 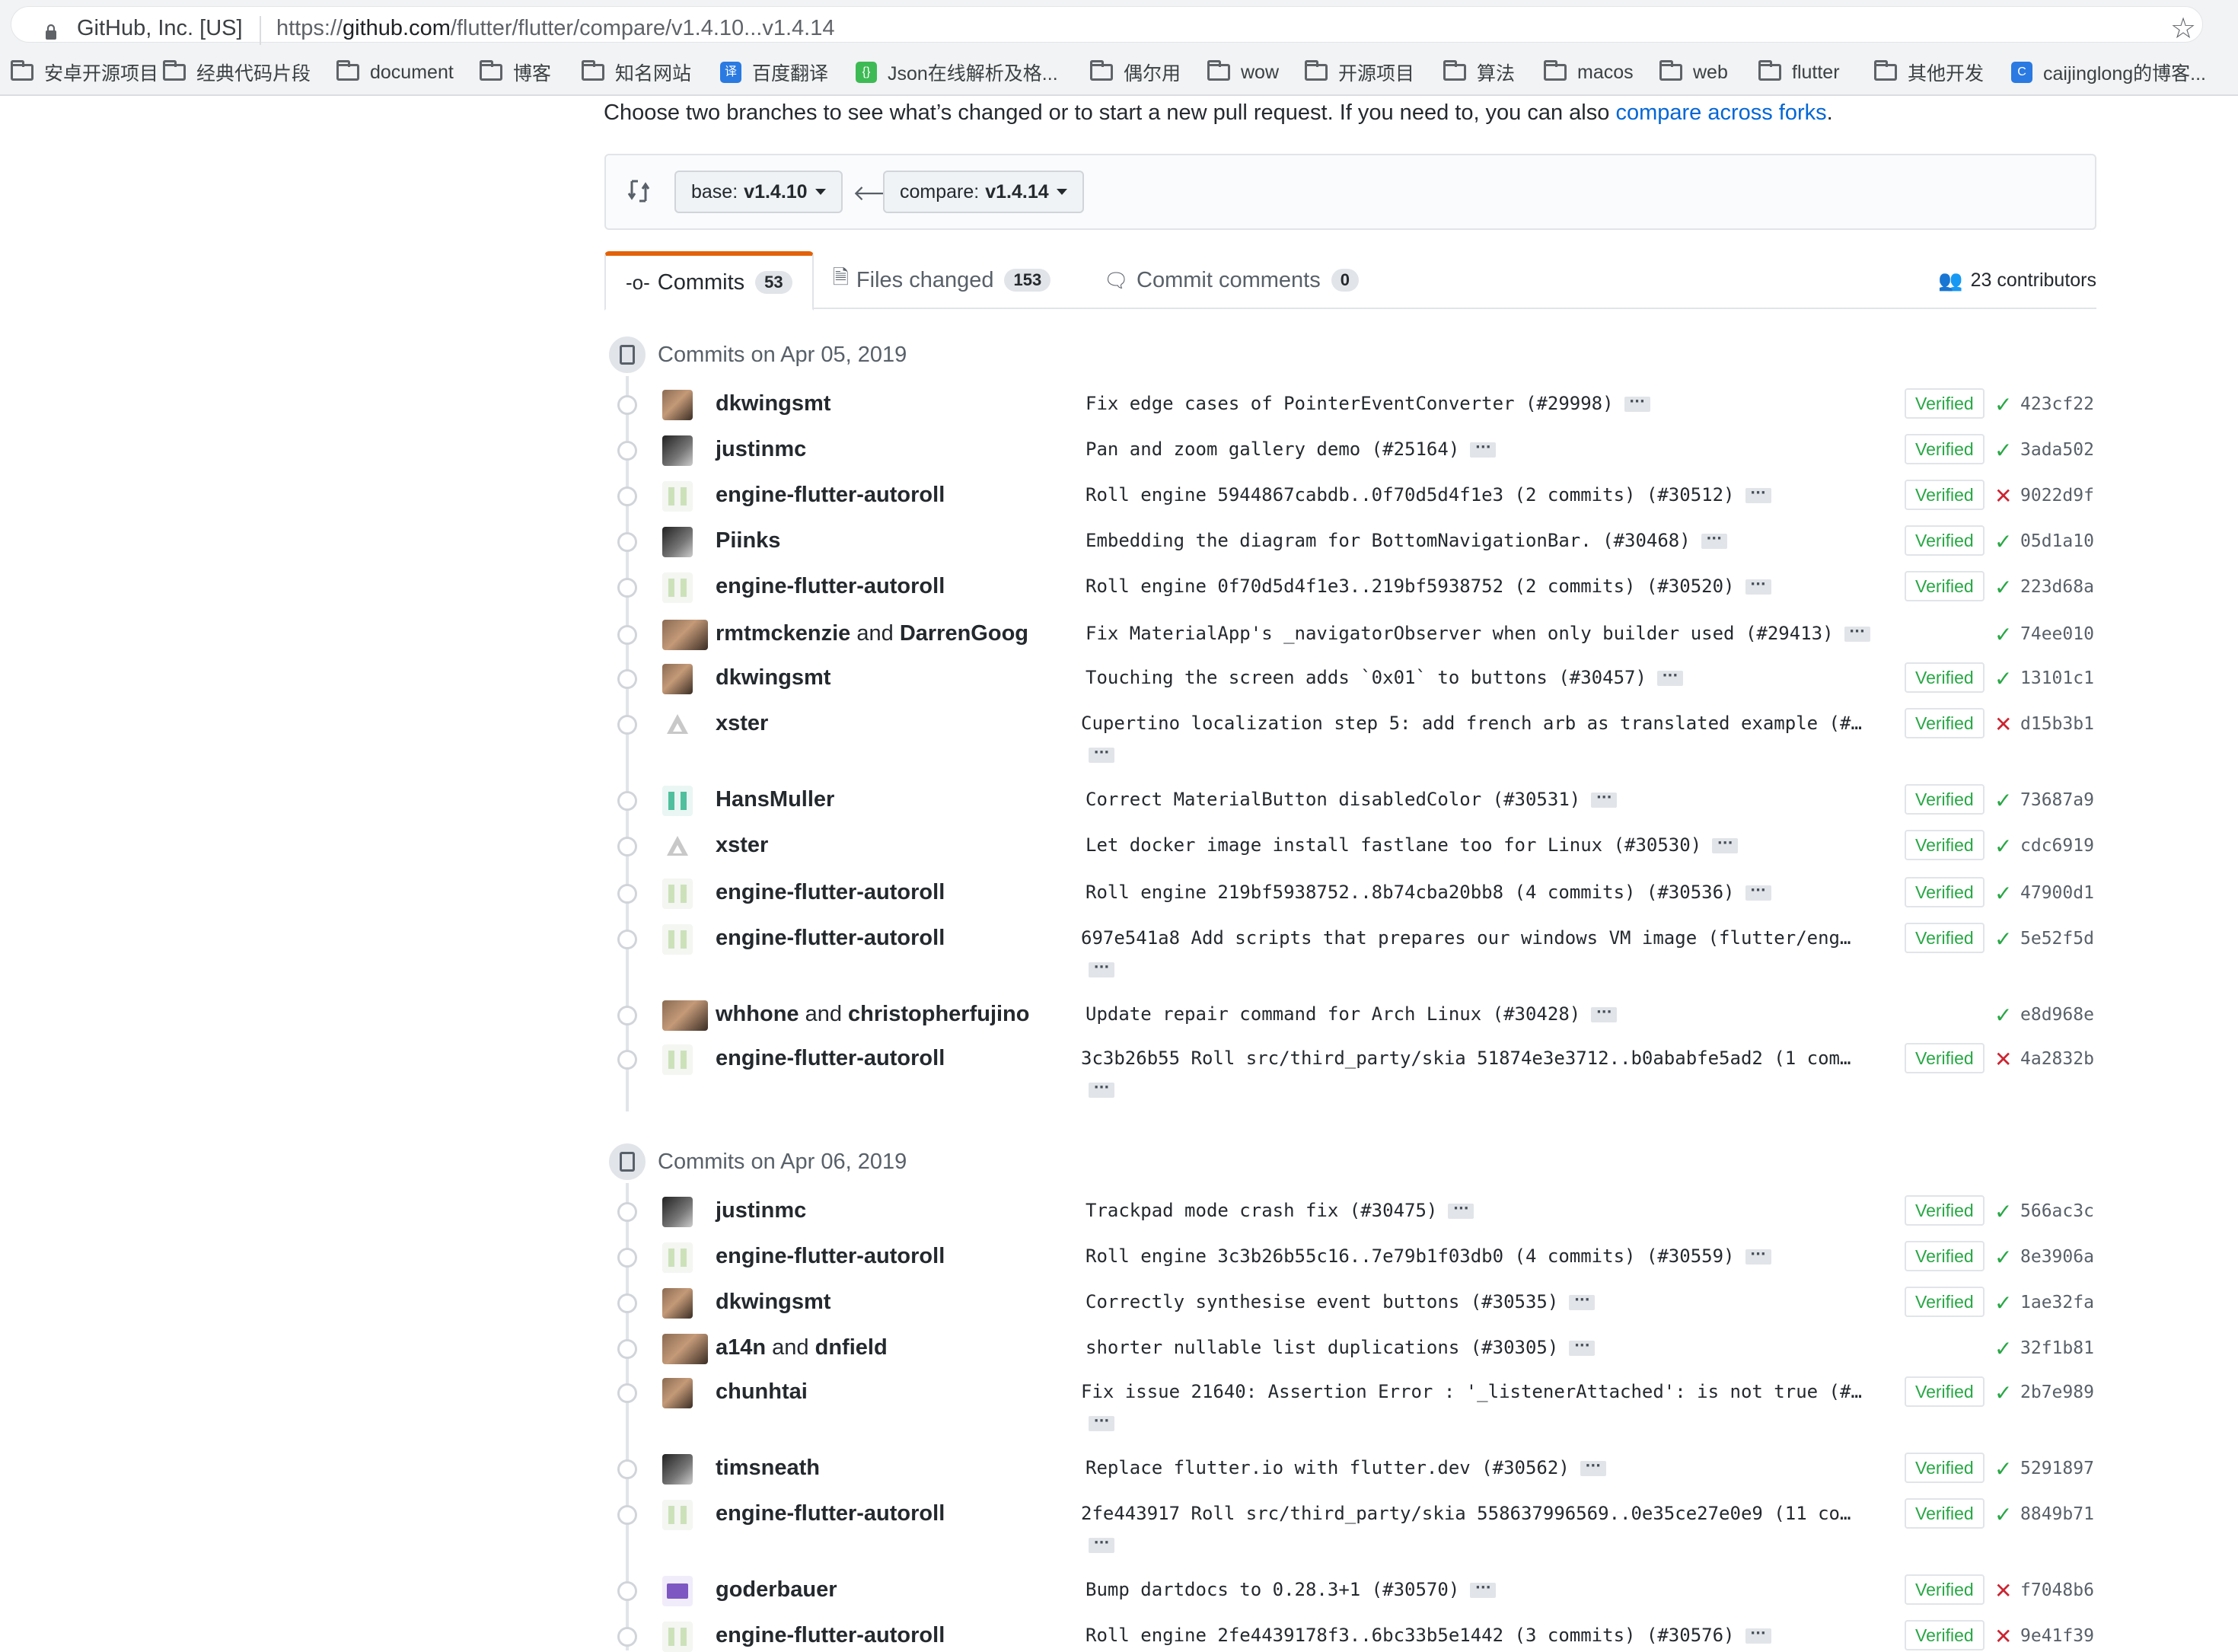 What do you see at coordinates (1479, 71) in the screenshot?
I see `bookmark-item: 算法` at bounding box center [1479, 71].